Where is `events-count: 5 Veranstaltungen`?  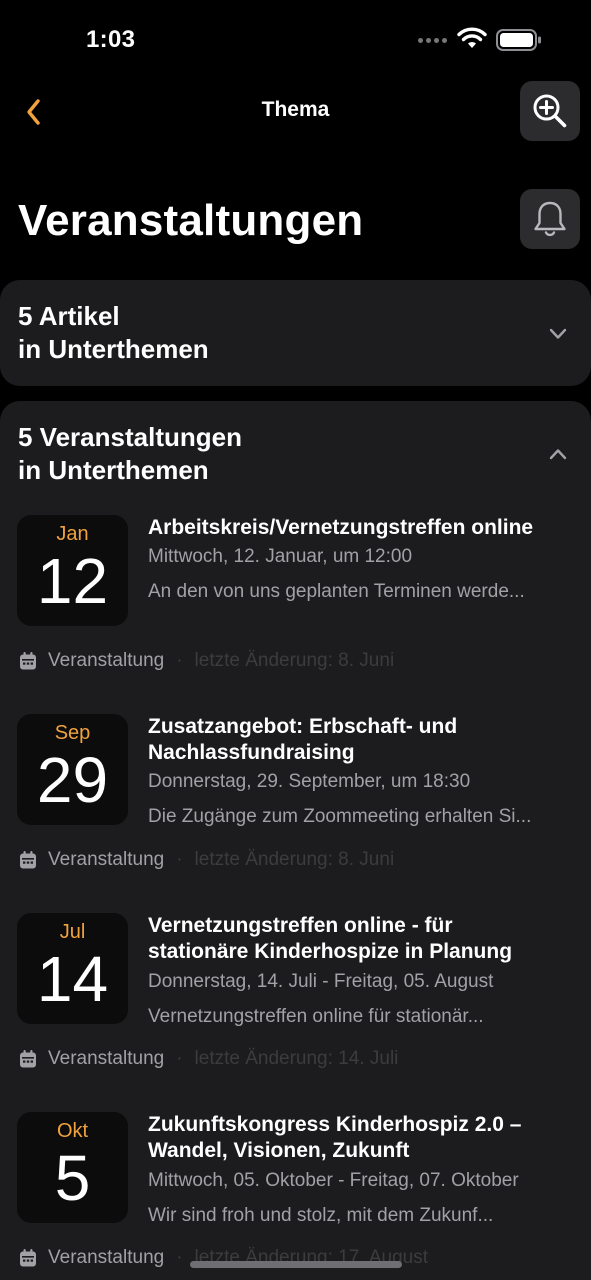 events-count: 5 Veranstaltungen is located at coordinates (130, 437).